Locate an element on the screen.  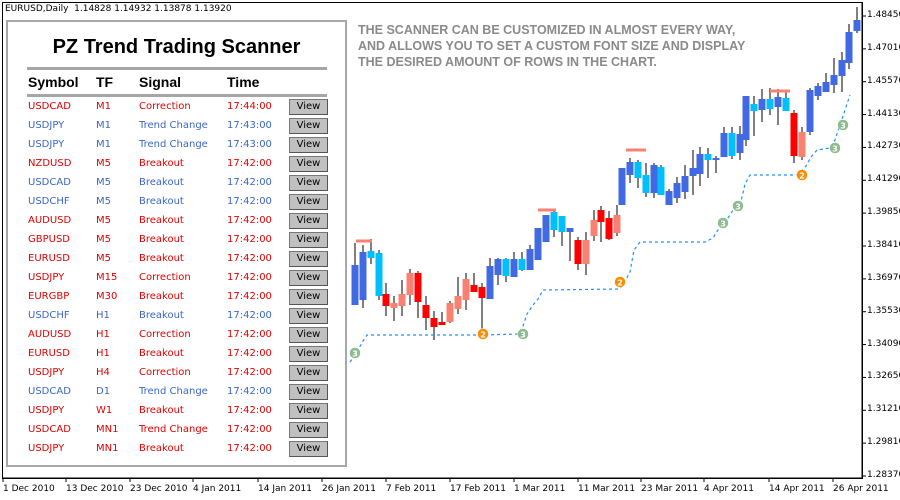
row-time: 17:44:00 is located at coordinates (249, 106).